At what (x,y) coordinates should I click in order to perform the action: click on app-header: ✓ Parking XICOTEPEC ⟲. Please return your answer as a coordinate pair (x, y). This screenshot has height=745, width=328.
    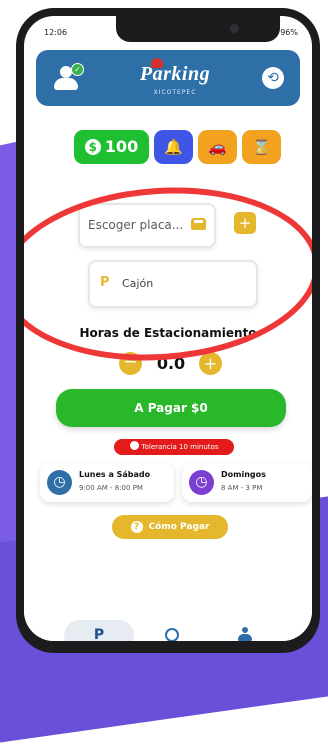
    Looking at the image, I should click on (168, 78).